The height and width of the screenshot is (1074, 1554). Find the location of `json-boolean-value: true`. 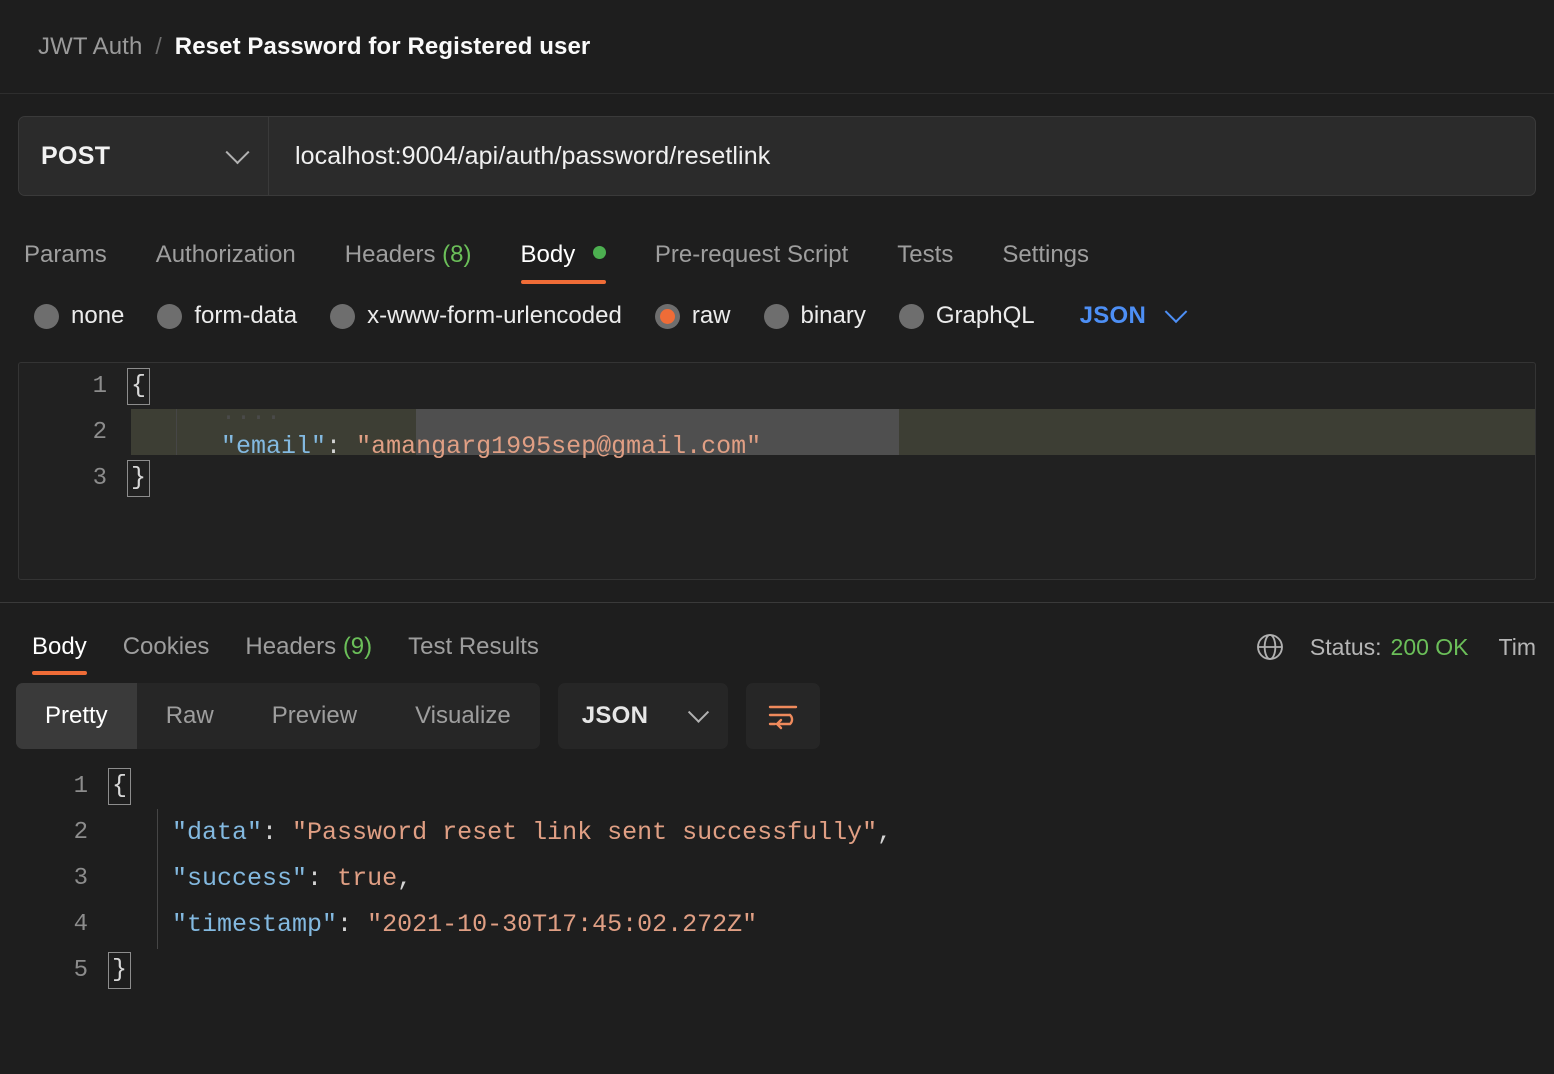

json-boolean-value: true is located at coordinates (367, 878).